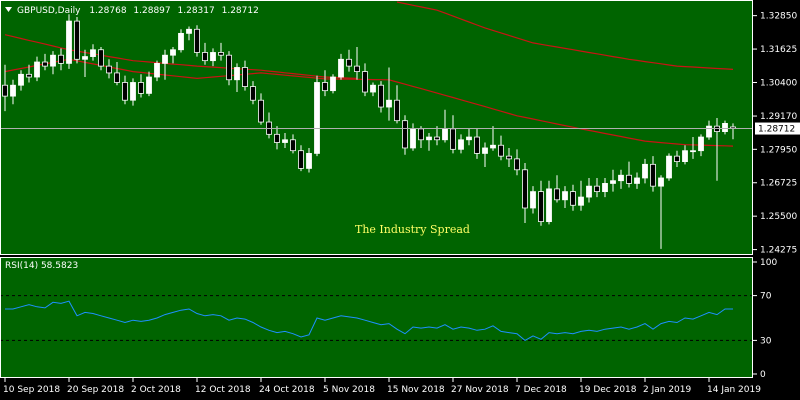  I want to click on time-tick-label: 14 Jan 2019, so click(734, 390).